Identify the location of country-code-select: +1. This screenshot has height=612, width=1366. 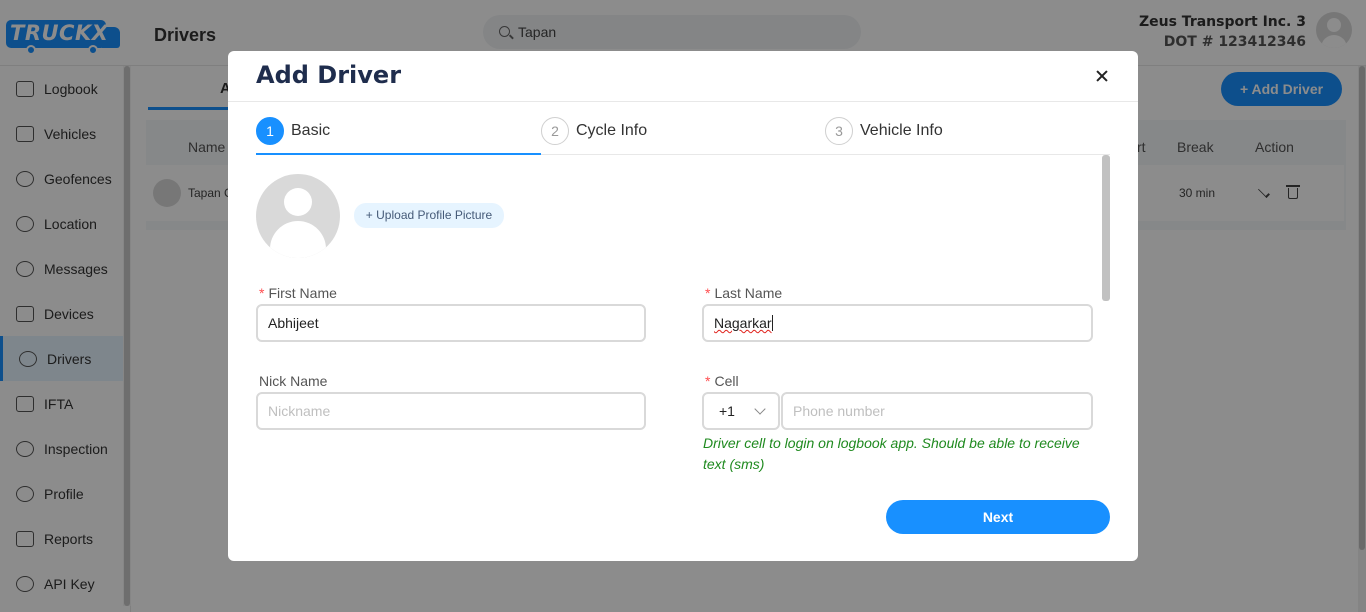
(741, 411).